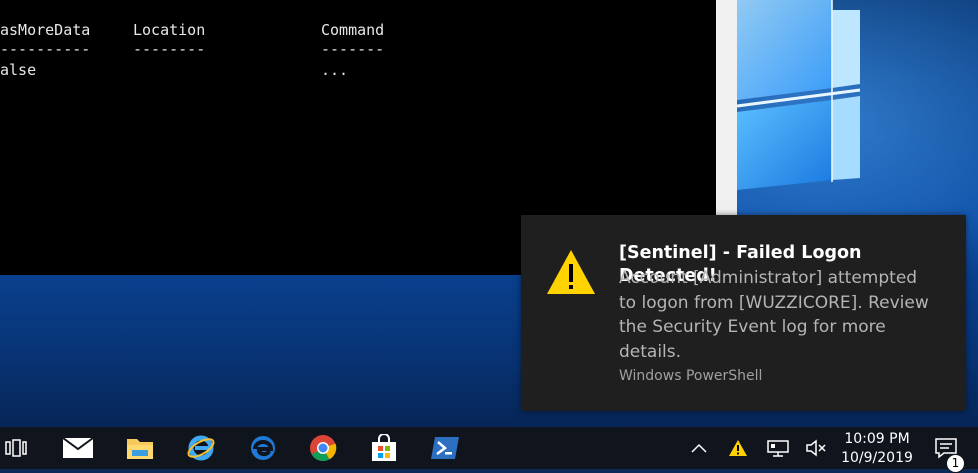  What do you see at coordinates (323, 448) in the screenshot?
I see `chrome-icon` at bounding box center [323, 448].